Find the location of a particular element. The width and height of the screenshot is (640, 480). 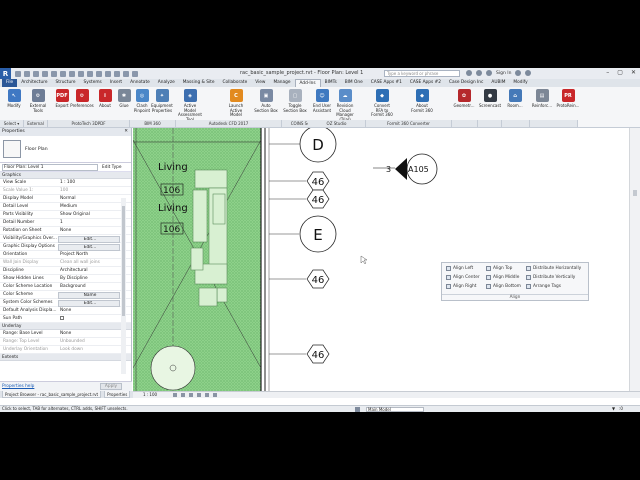

scroll-thumb is located at coordinates (123, 261).